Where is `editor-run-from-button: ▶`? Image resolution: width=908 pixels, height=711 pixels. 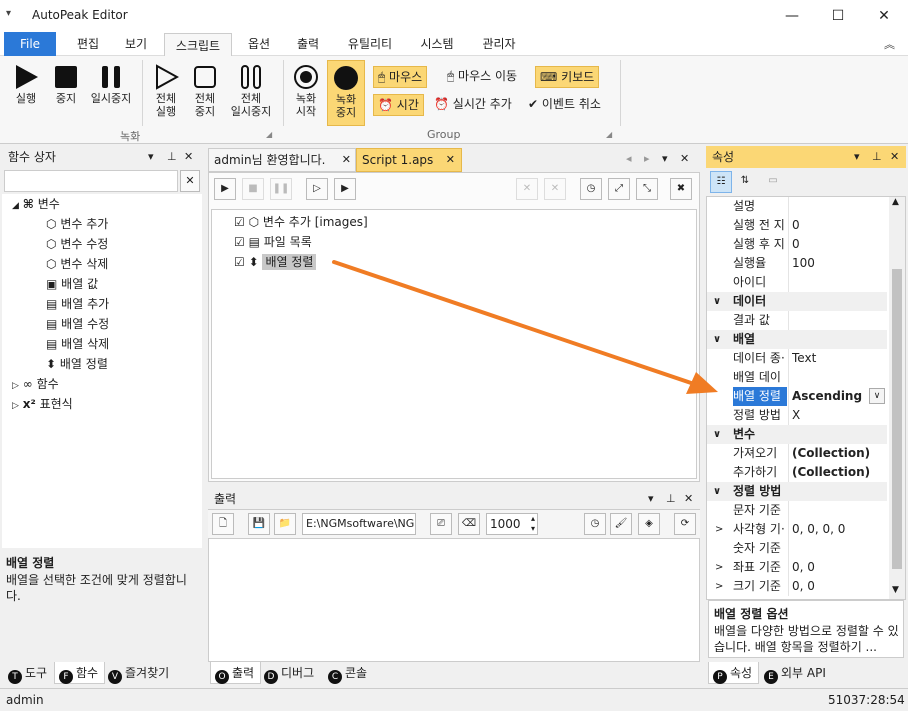
editor-run-from-button: ▶ is located at coordinates (345, 189).